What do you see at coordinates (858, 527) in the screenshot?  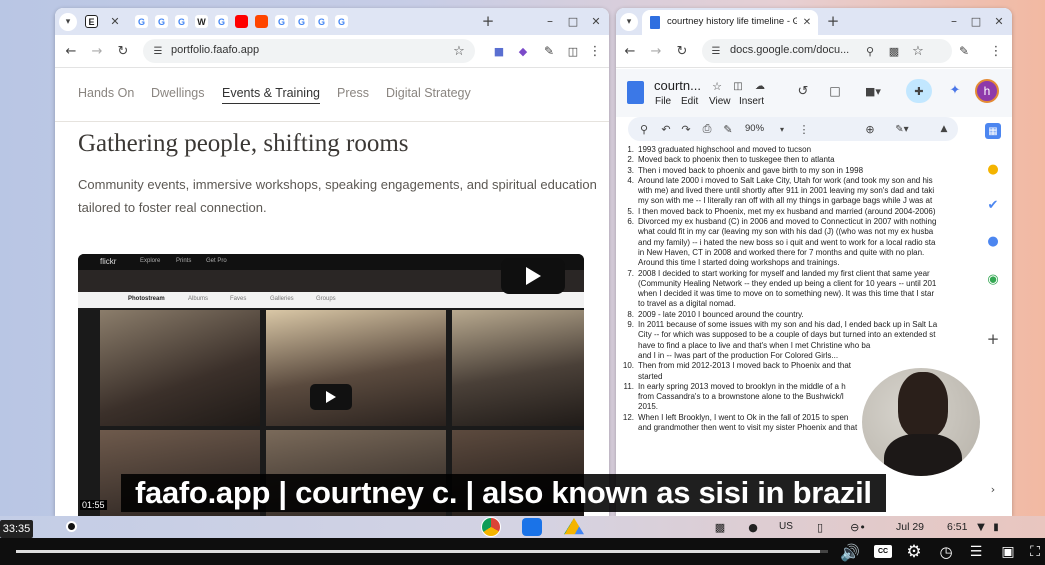 I see `do-not-disturb-icon: ⊖•` at bounding box center [858, 527].